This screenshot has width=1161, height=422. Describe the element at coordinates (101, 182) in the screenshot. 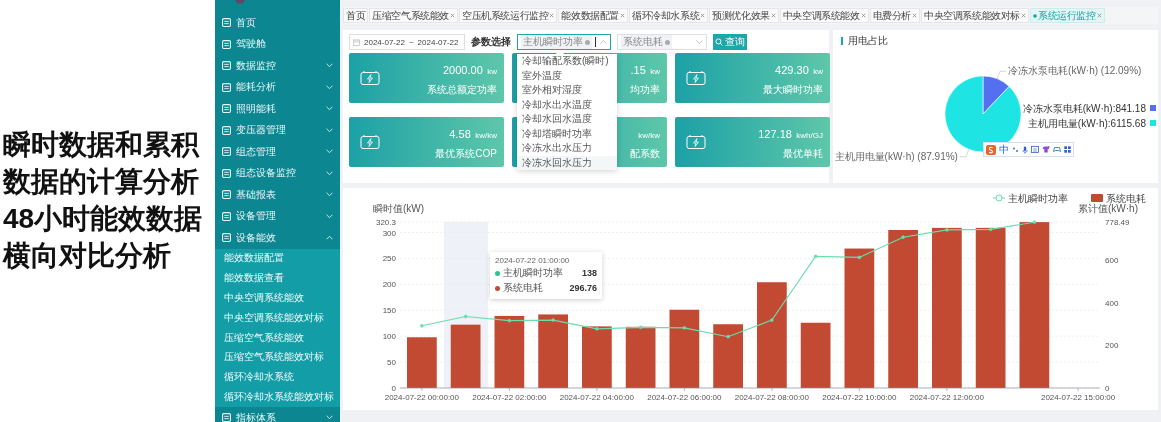

I see `slide-heading-line: 数据的计算分析` at that location.